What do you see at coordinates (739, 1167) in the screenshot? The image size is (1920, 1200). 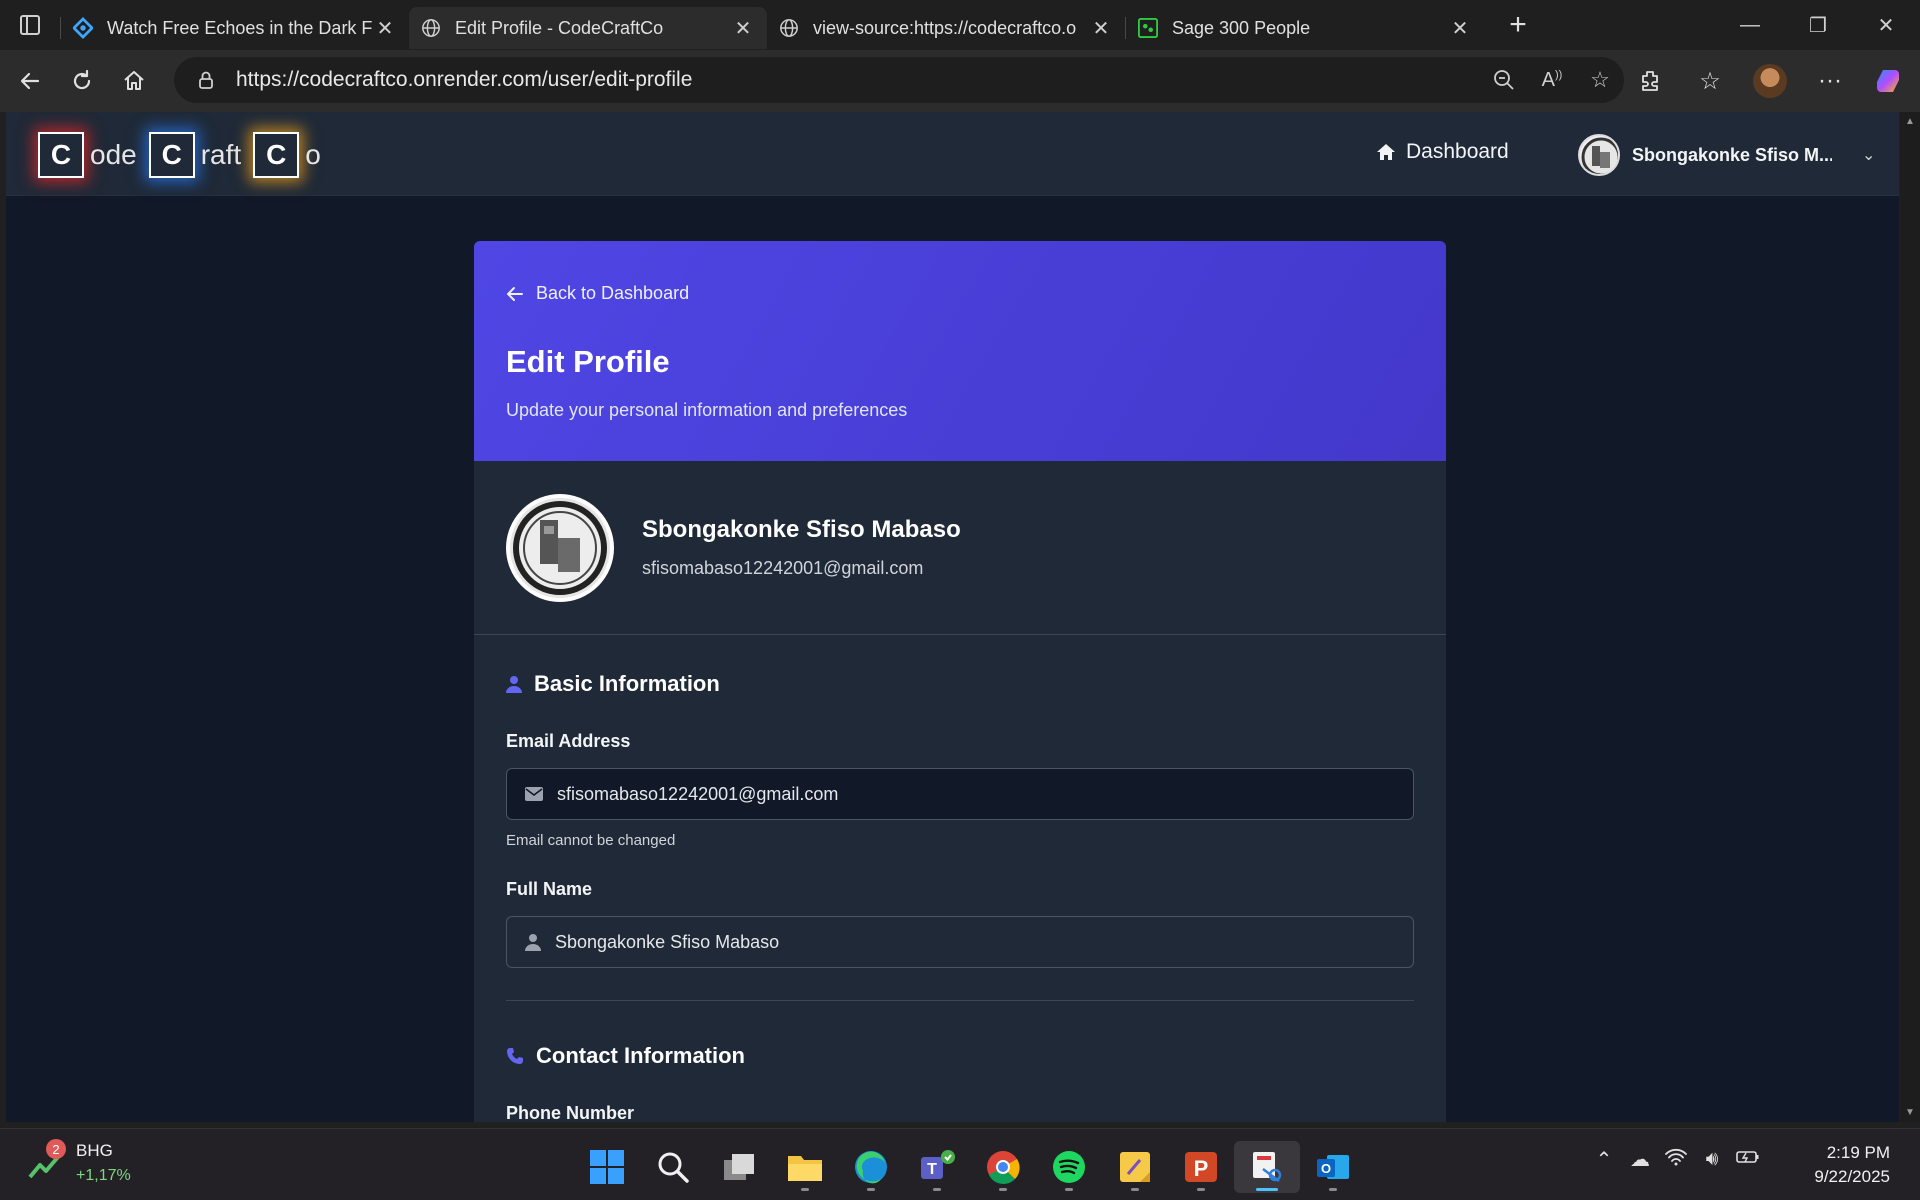 I see `task-view-icon` at bounding box center [739, 1167].